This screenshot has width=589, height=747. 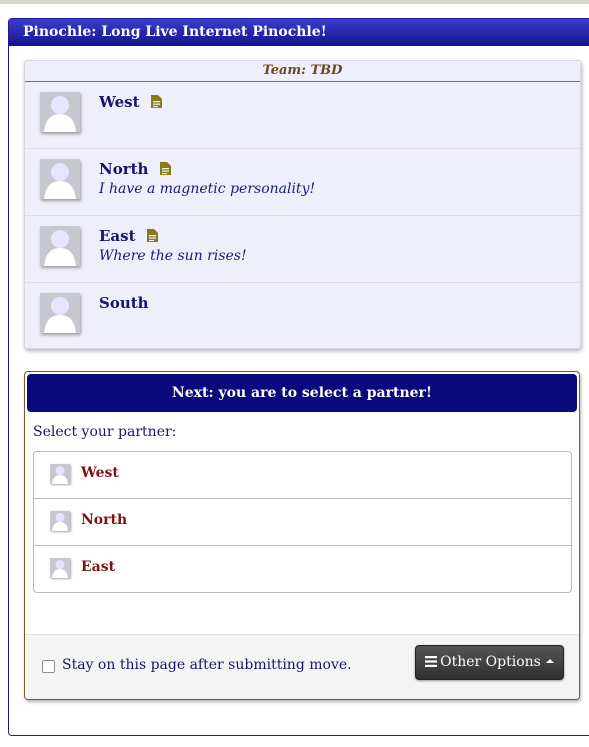 What do you see at coordinates (302, 569) in the screenshot?
I see `partner-choice-east: East` at bounding box center [302, 569].